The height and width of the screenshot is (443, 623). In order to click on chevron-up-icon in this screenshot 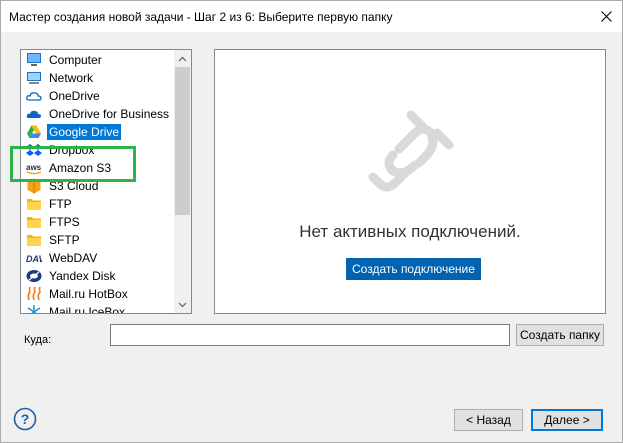, I will do `click(182, 58)`.